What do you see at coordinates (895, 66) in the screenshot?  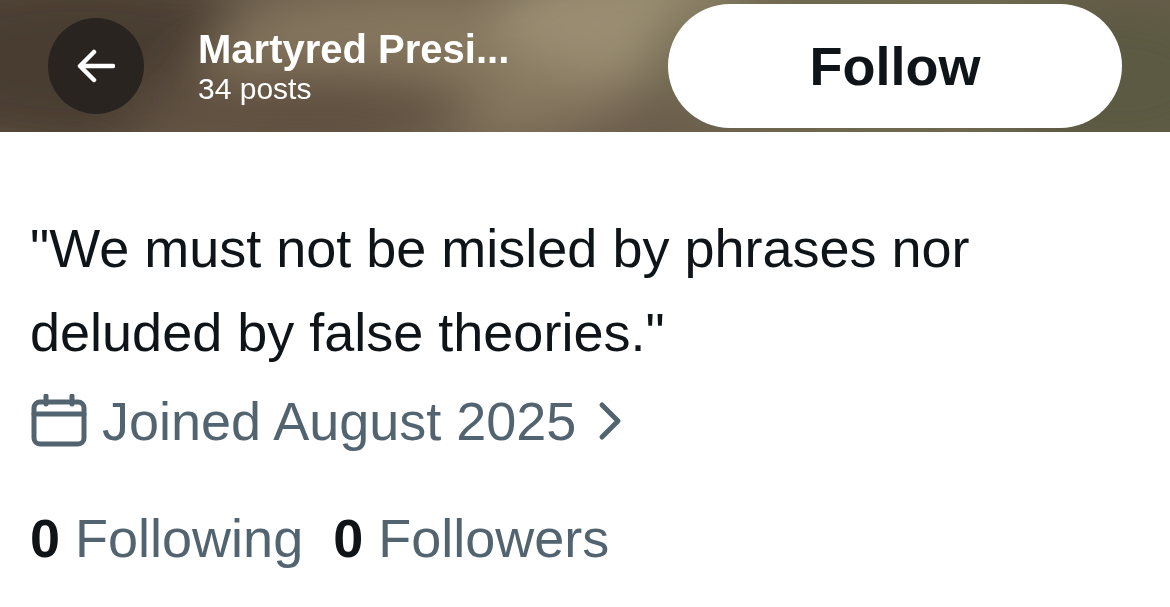 I see `follow-button: Follow` at bounding box center [895, 66].